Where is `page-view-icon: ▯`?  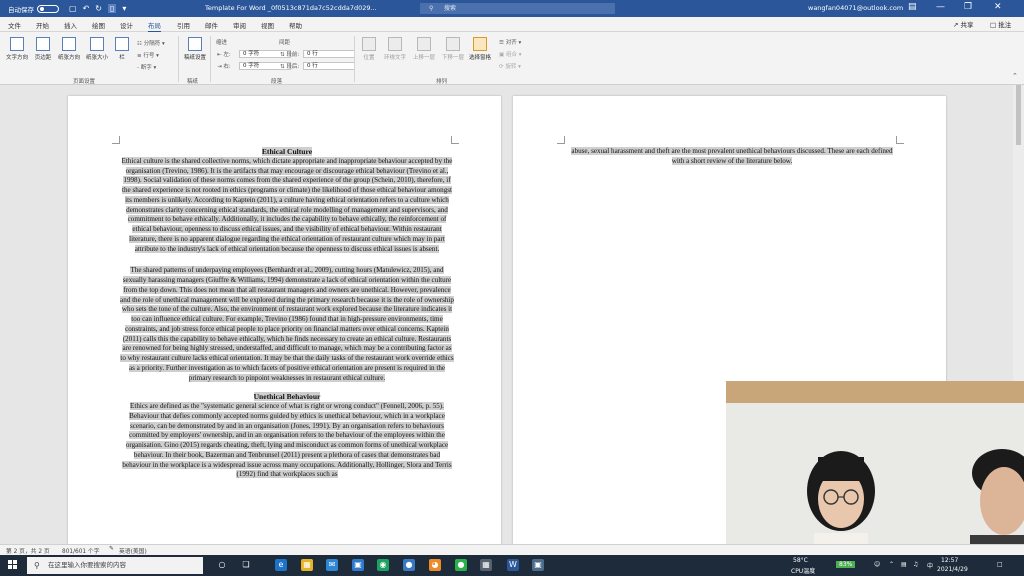 page-view-icon: ▯ is located at coordinates (112, 8).